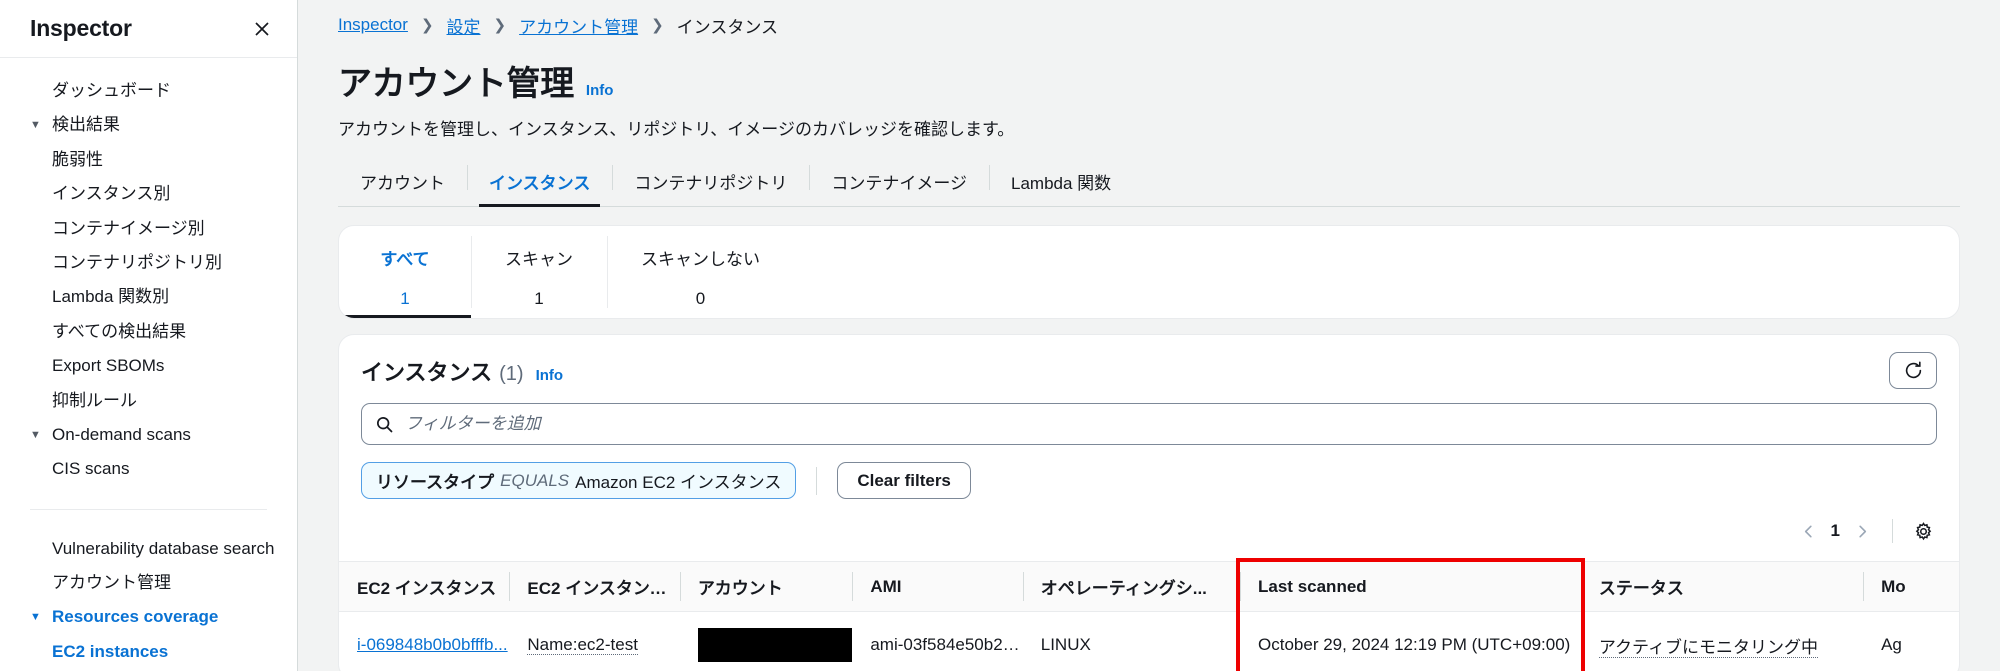  Describe the element at coordinates (148, 229) in the screenshot. I see `sidebar-item-コンテナイメ-ジ別: コンテナイメージ別` at that location.